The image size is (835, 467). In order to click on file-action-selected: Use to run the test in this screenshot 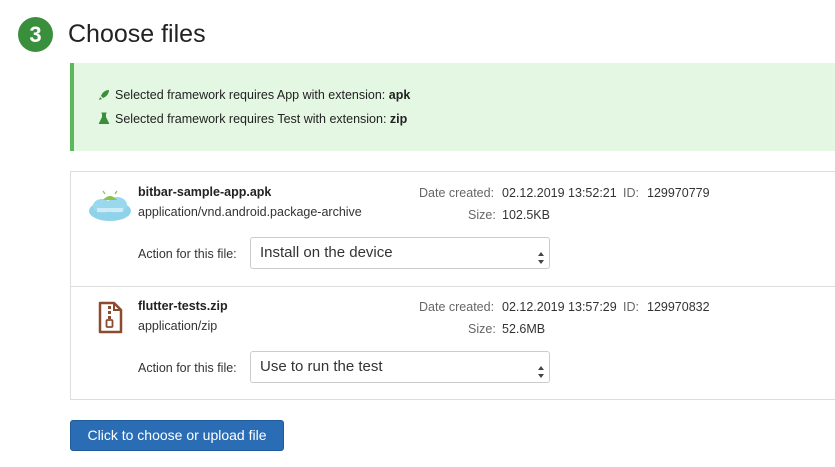, I will do `click(321, 366)`.